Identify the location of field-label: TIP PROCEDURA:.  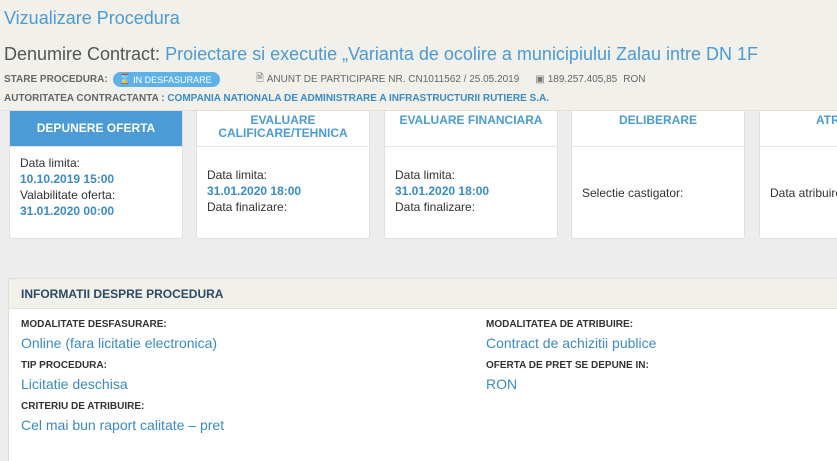
(64, 365).